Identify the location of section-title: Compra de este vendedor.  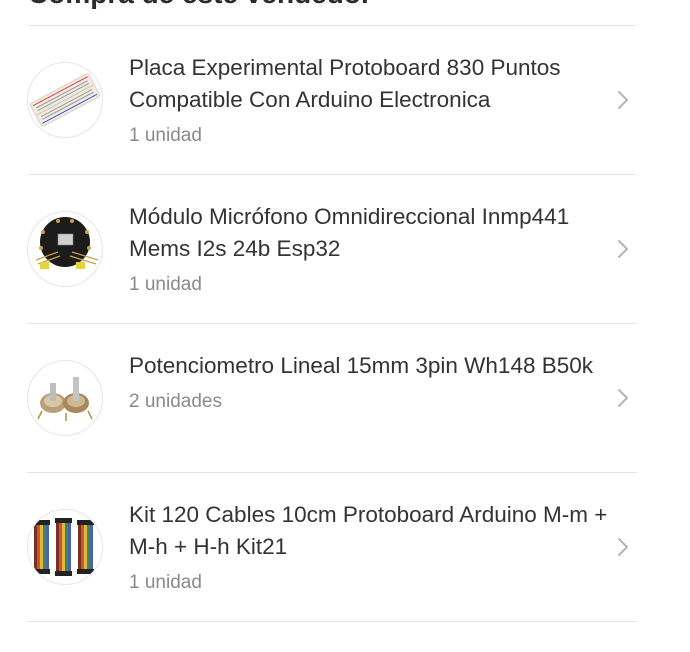
(200, 5).